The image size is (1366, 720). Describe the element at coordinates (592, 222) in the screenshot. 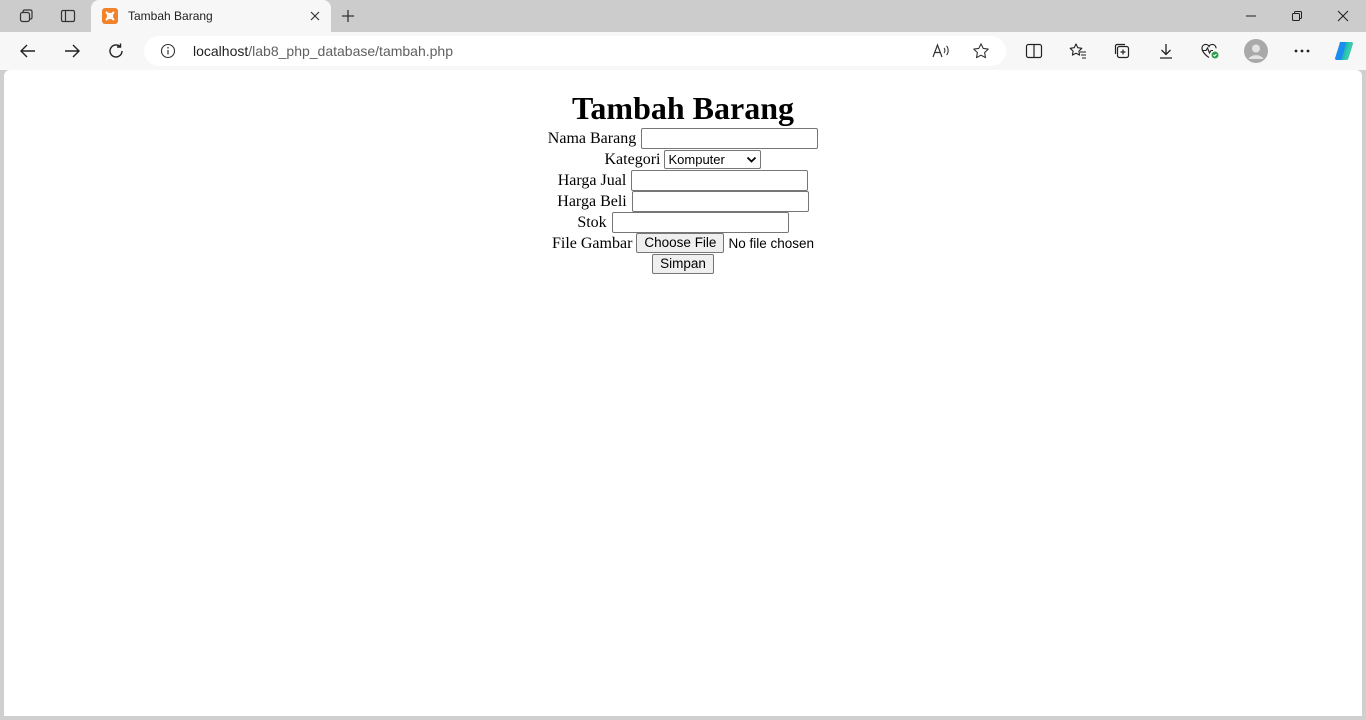

I see `stok-label: Stok` at that location.